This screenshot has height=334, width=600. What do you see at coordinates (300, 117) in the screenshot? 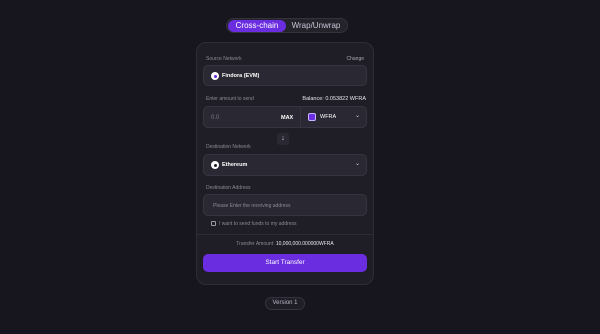
I see `field-divider` at bounding box center [300, 117].